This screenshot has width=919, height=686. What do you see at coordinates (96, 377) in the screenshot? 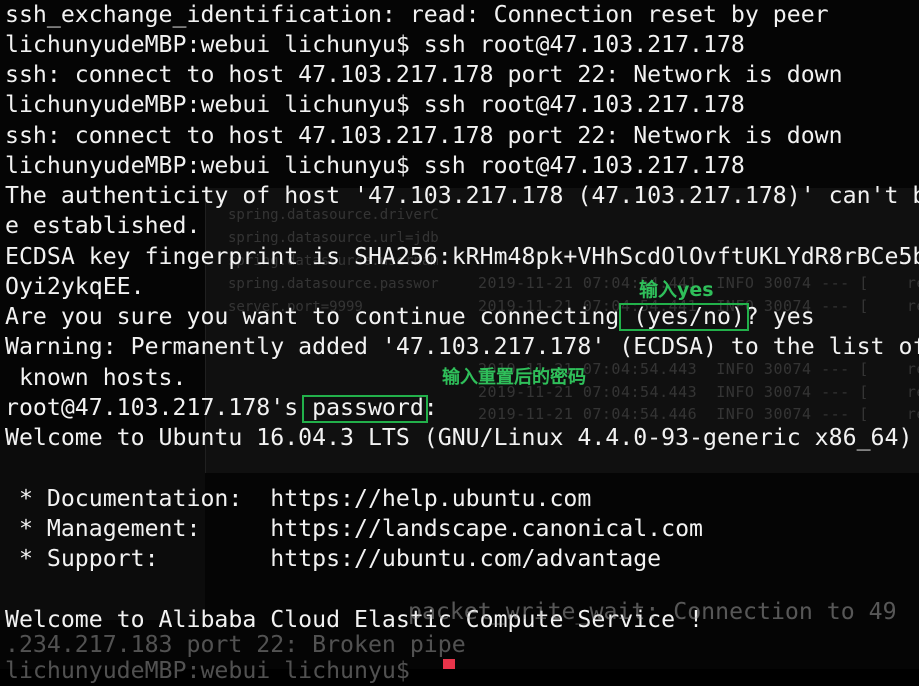
I see `terminal-line: known hosts.` at bounding box center [96, 377].